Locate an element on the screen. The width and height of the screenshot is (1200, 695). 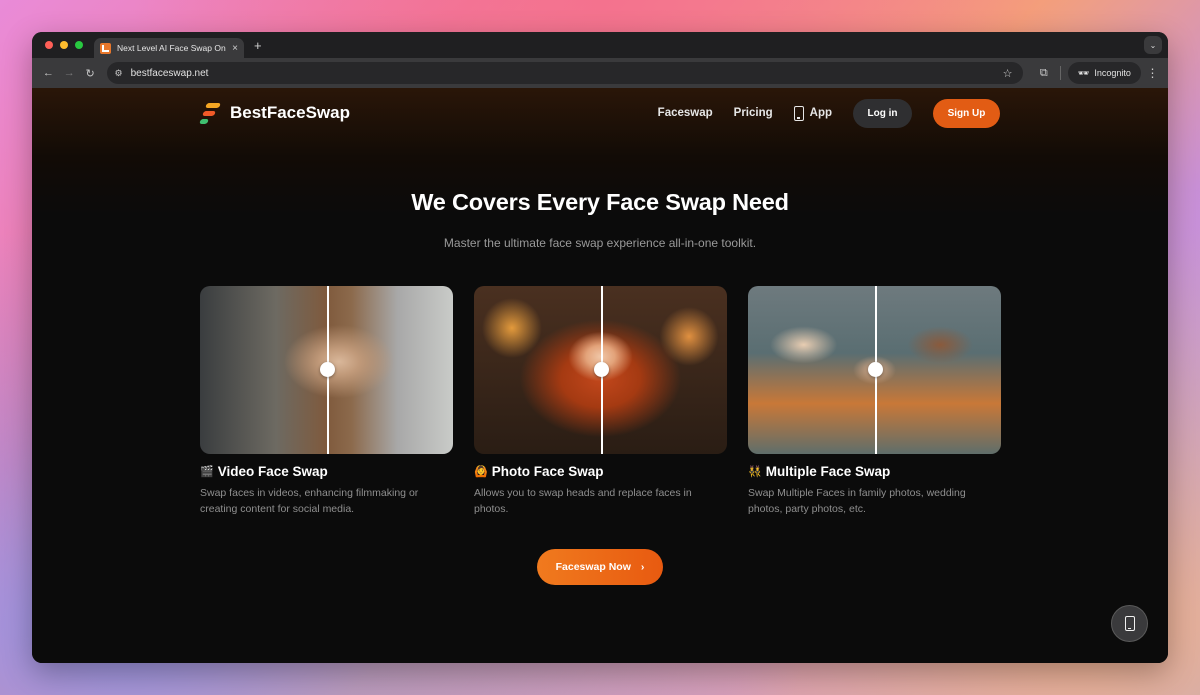
incognito-badge: 🕶 Incognito is located at coordinates (1104, 73).